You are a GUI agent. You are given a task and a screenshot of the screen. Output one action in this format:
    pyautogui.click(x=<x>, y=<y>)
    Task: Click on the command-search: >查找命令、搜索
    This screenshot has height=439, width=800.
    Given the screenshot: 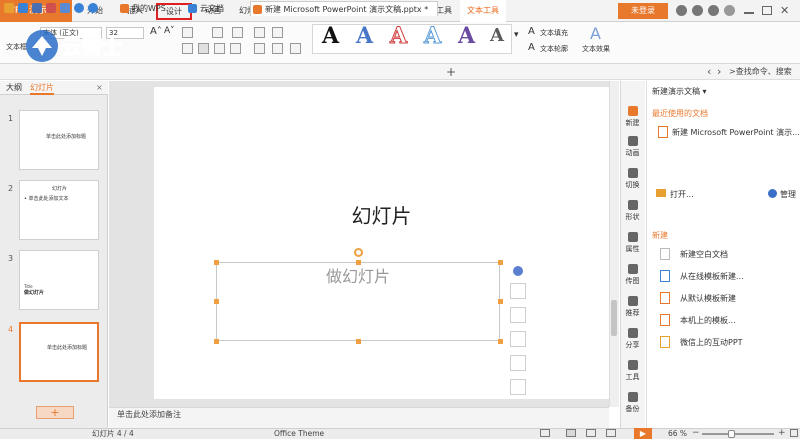 What is the action you would take?
    pyautogui.click(x=760, y=72)
    